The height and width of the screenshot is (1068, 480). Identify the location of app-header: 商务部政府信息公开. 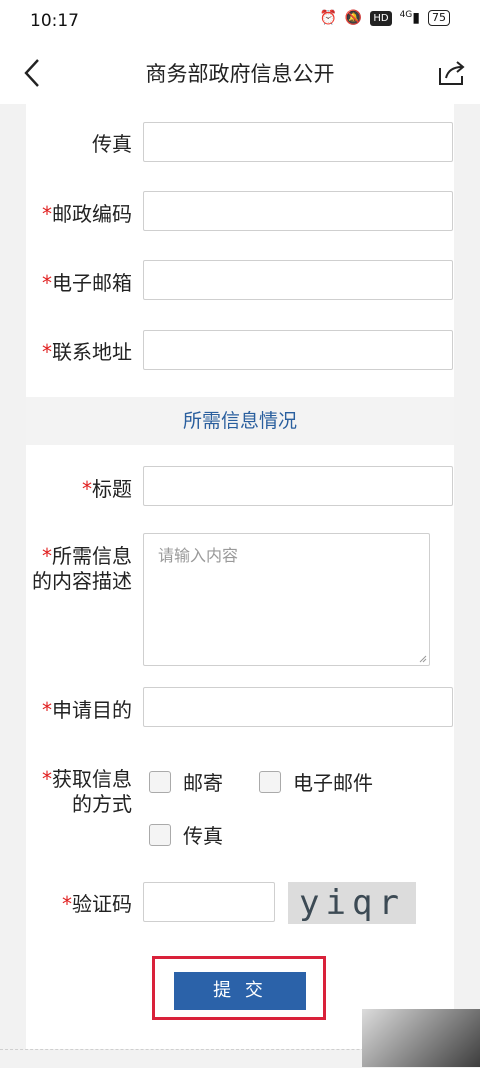
(240, 73).